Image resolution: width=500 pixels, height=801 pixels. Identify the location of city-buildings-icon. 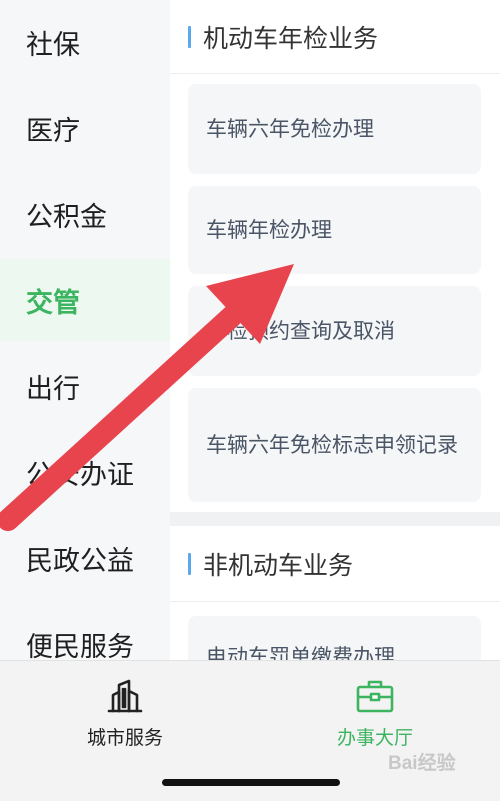
(125, 696).